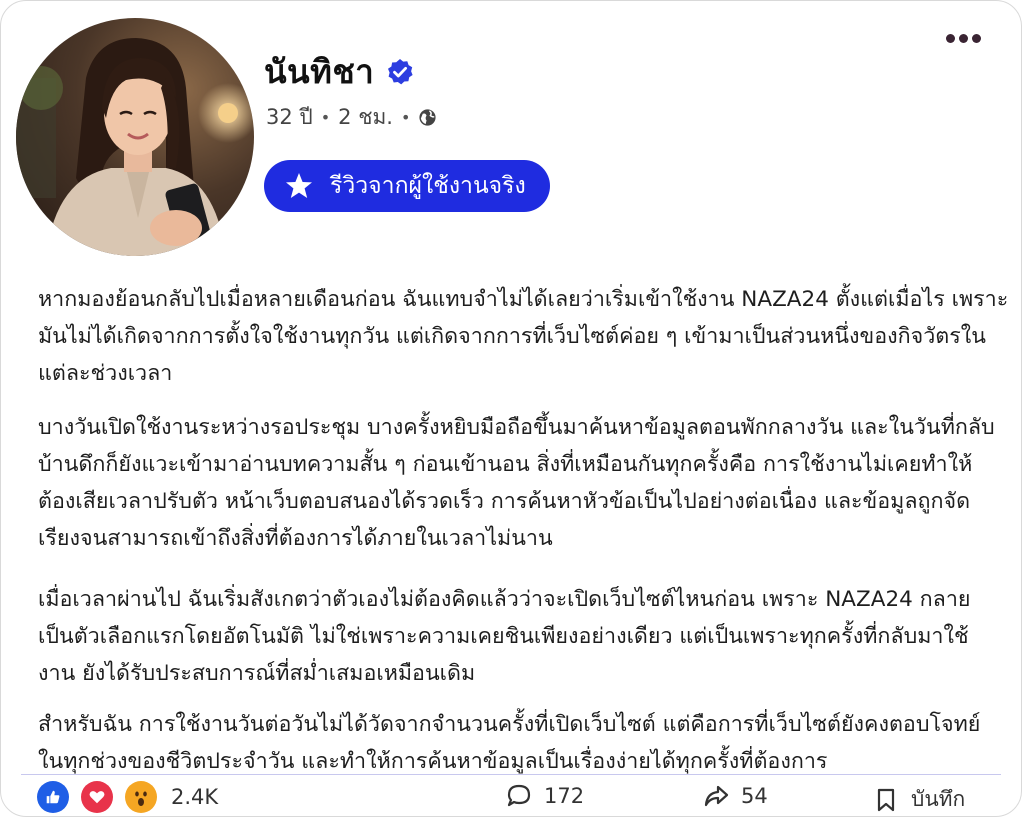  I want to click on comment-button: 172, so click(545, 796).